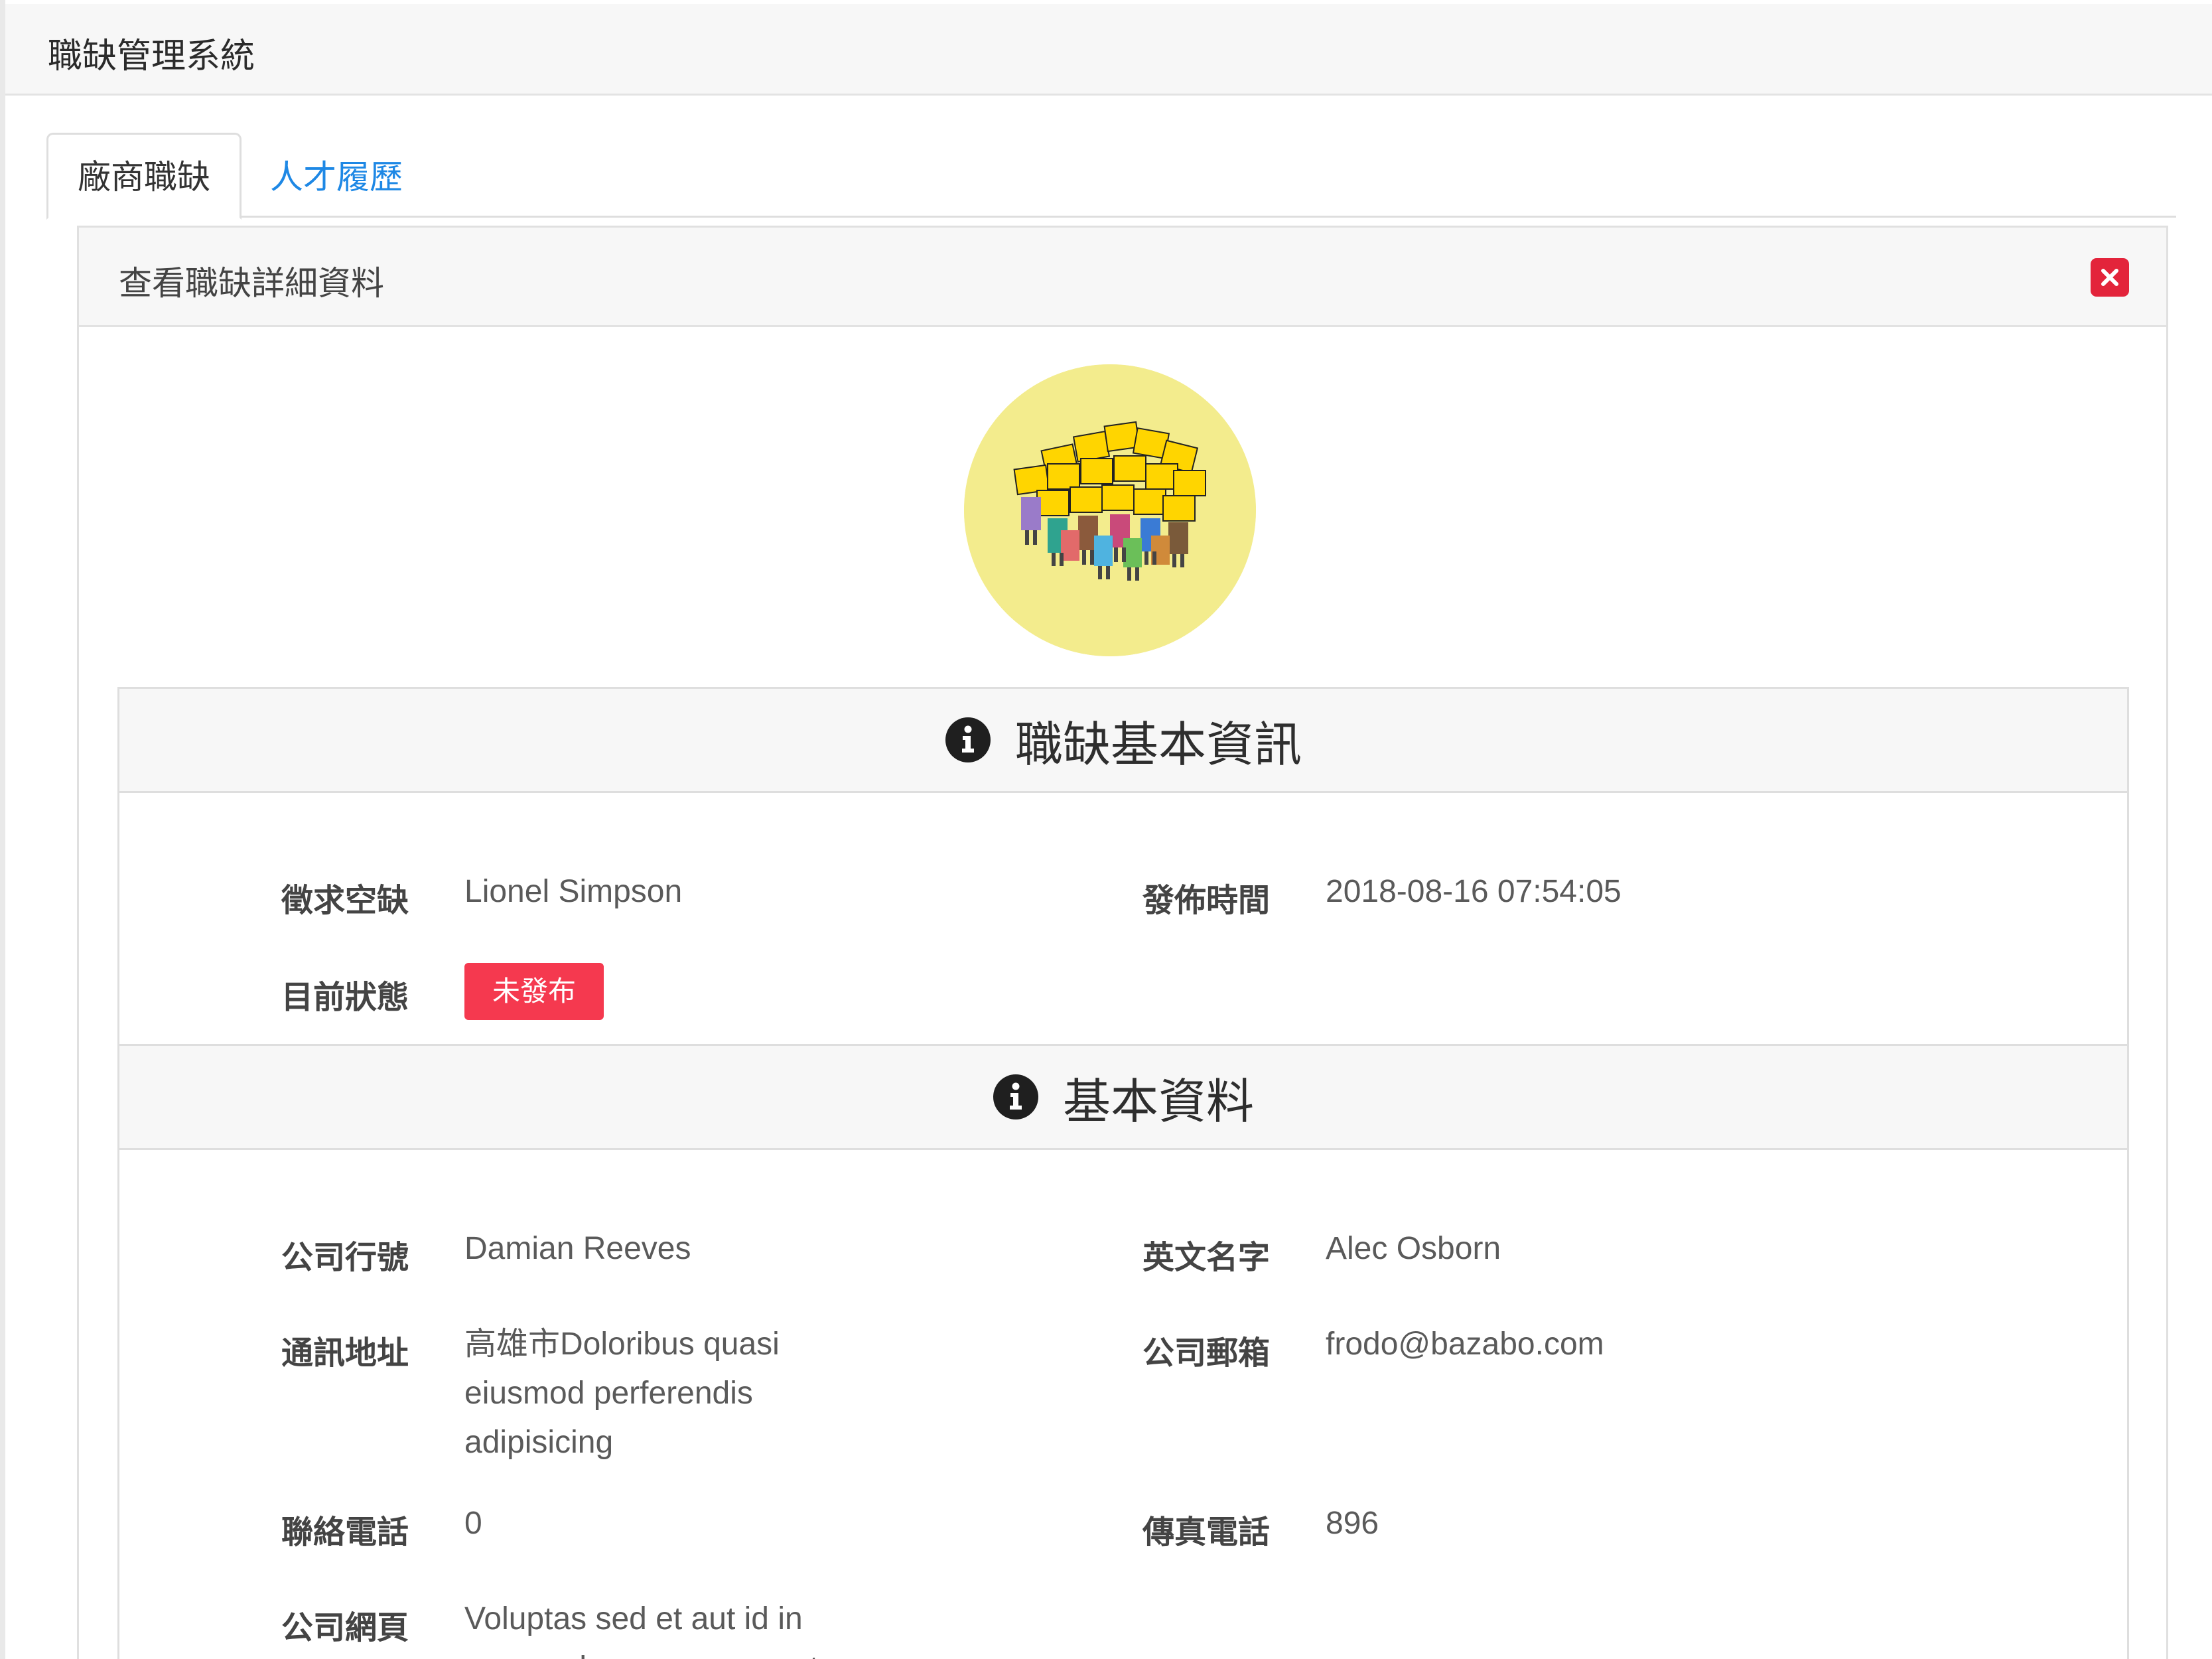 Image resolution: width=2212 pixels, height=1659 pixels. What do you see at coordinates (144, 176) in the screenshot?
I see `tab-vendor-jobs: 廠商職缺` at bounding box center [144, 176].